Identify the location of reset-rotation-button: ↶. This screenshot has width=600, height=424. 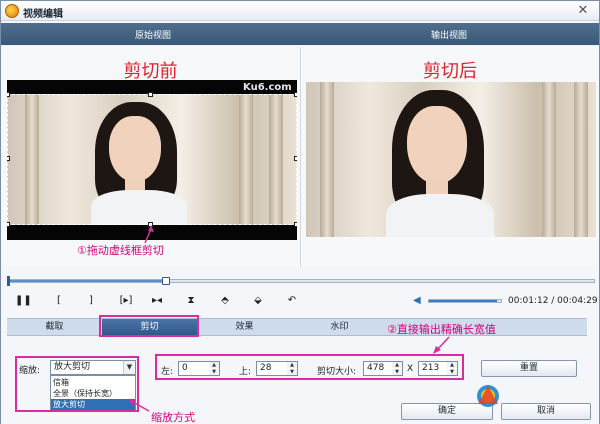
(292, 301).